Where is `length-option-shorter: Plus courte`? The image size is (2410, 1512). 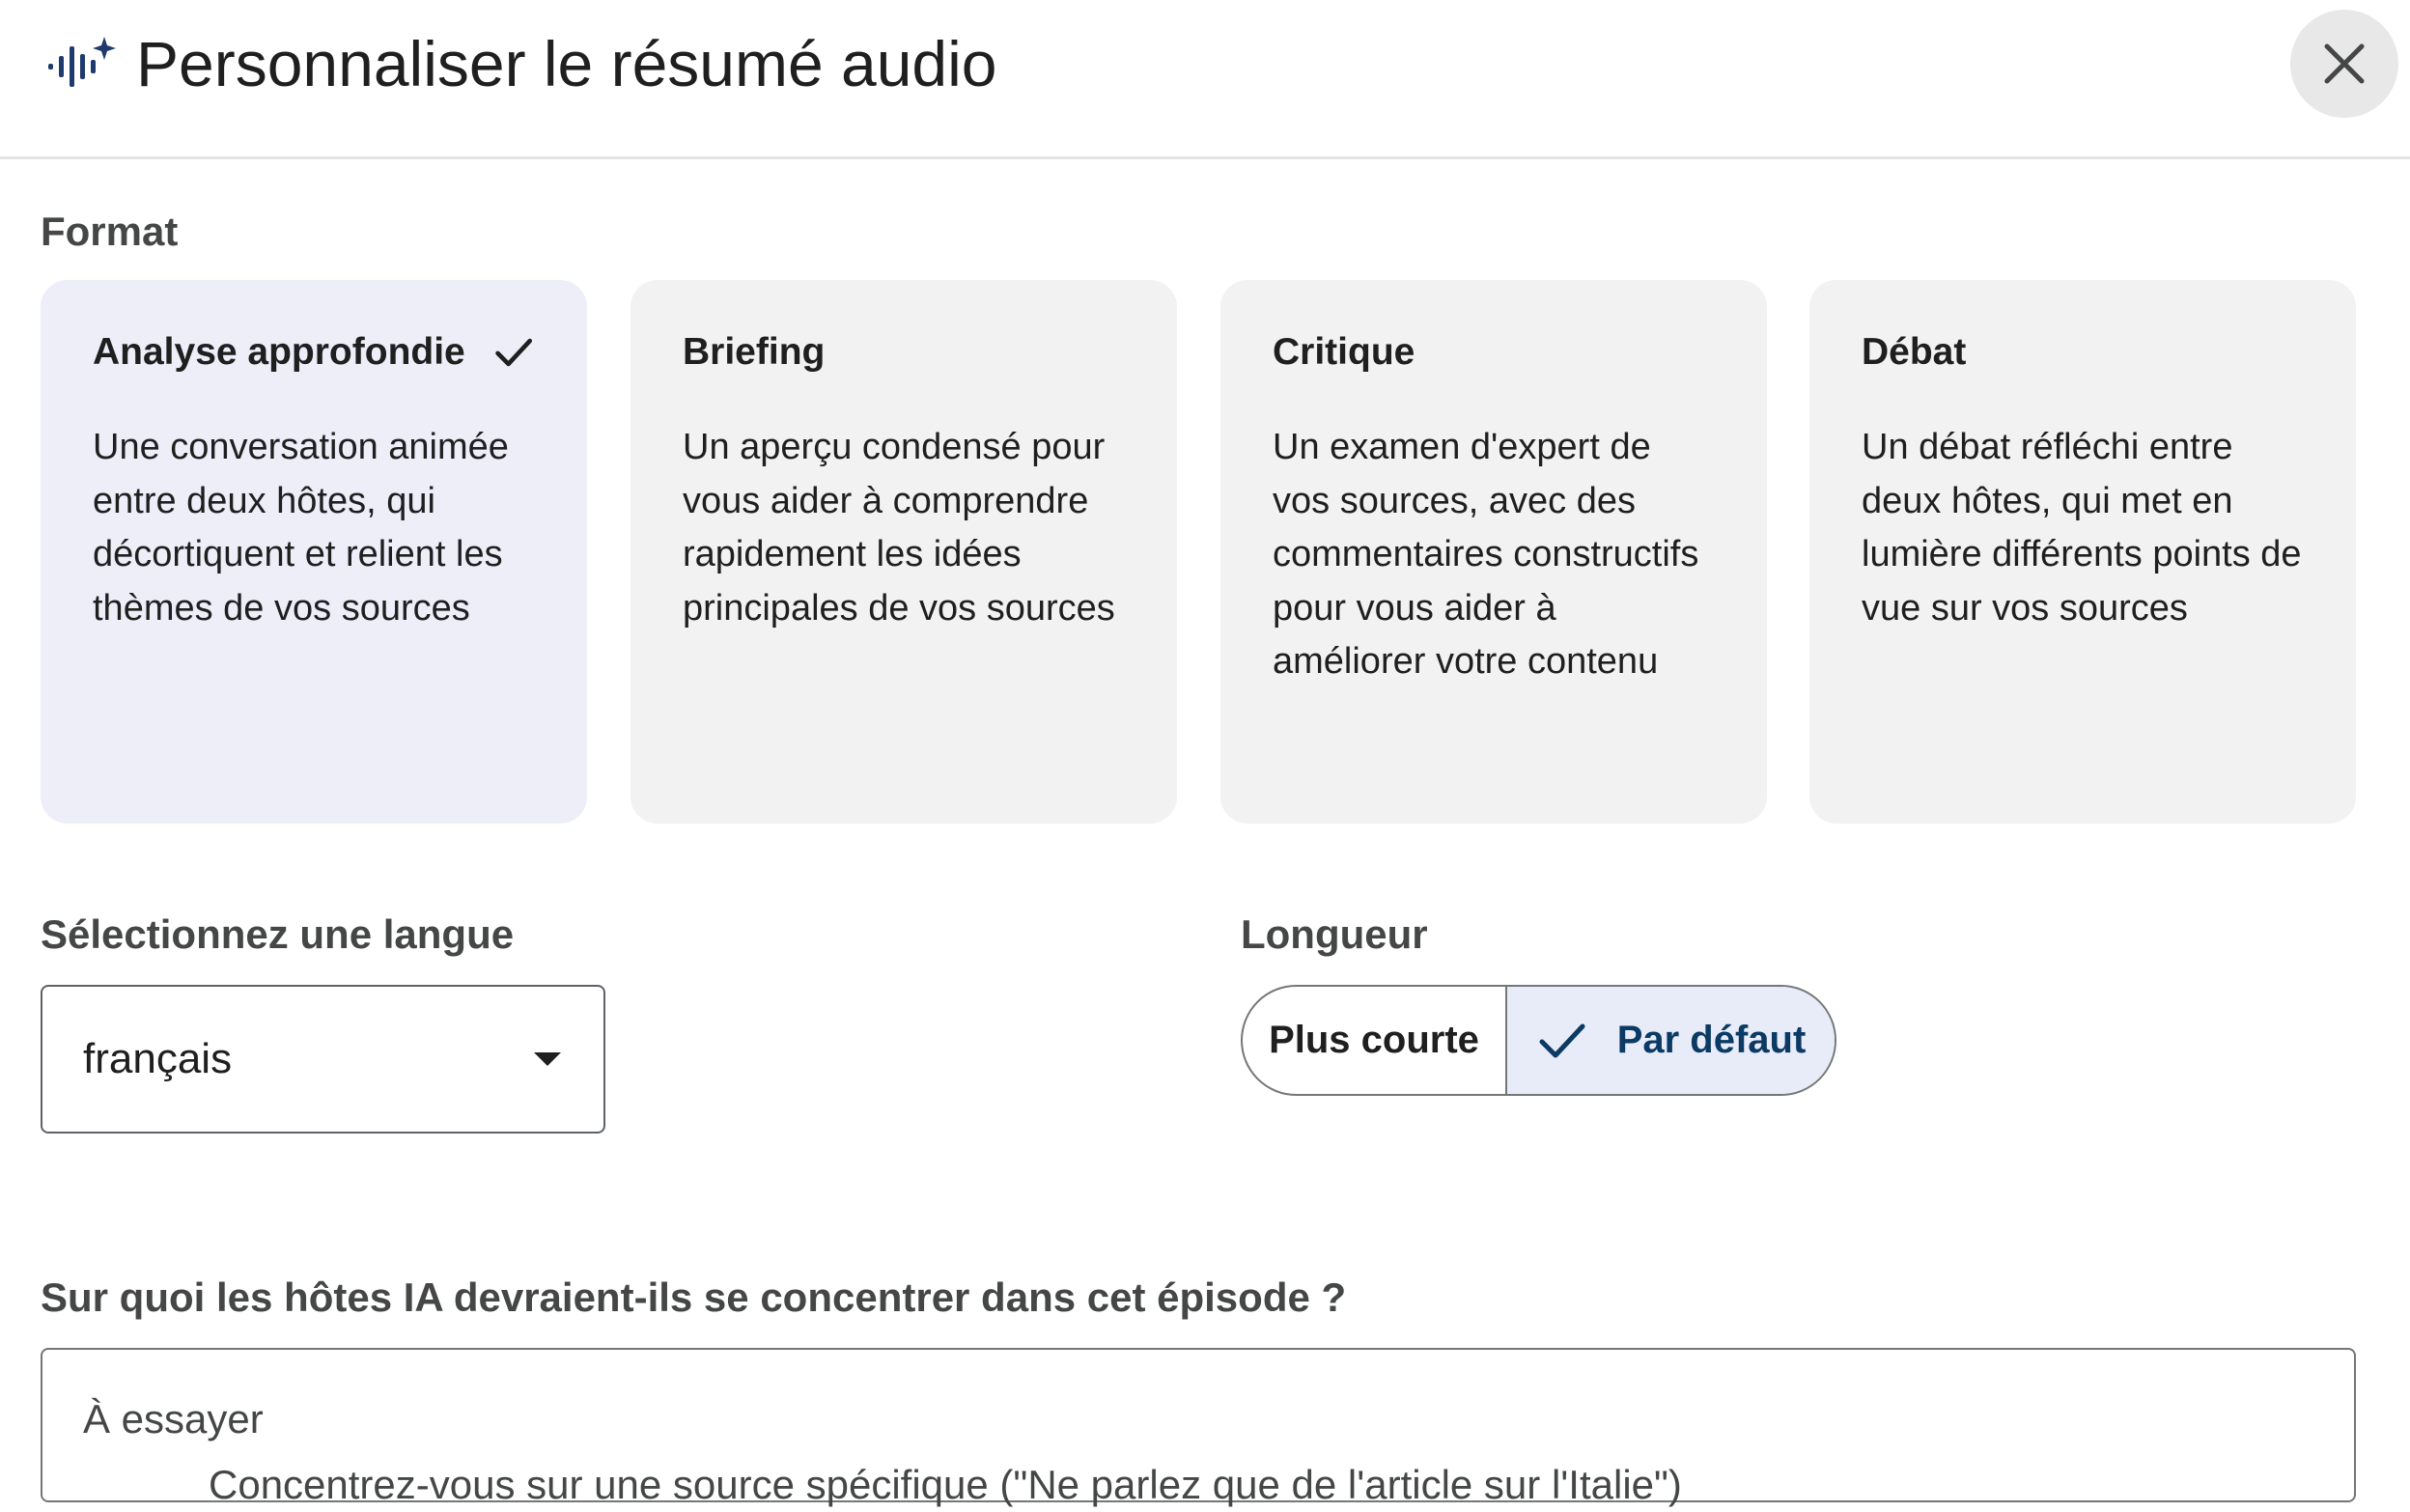 length-option-shorter: Plus courte is located at coordinates (1375, 1041).